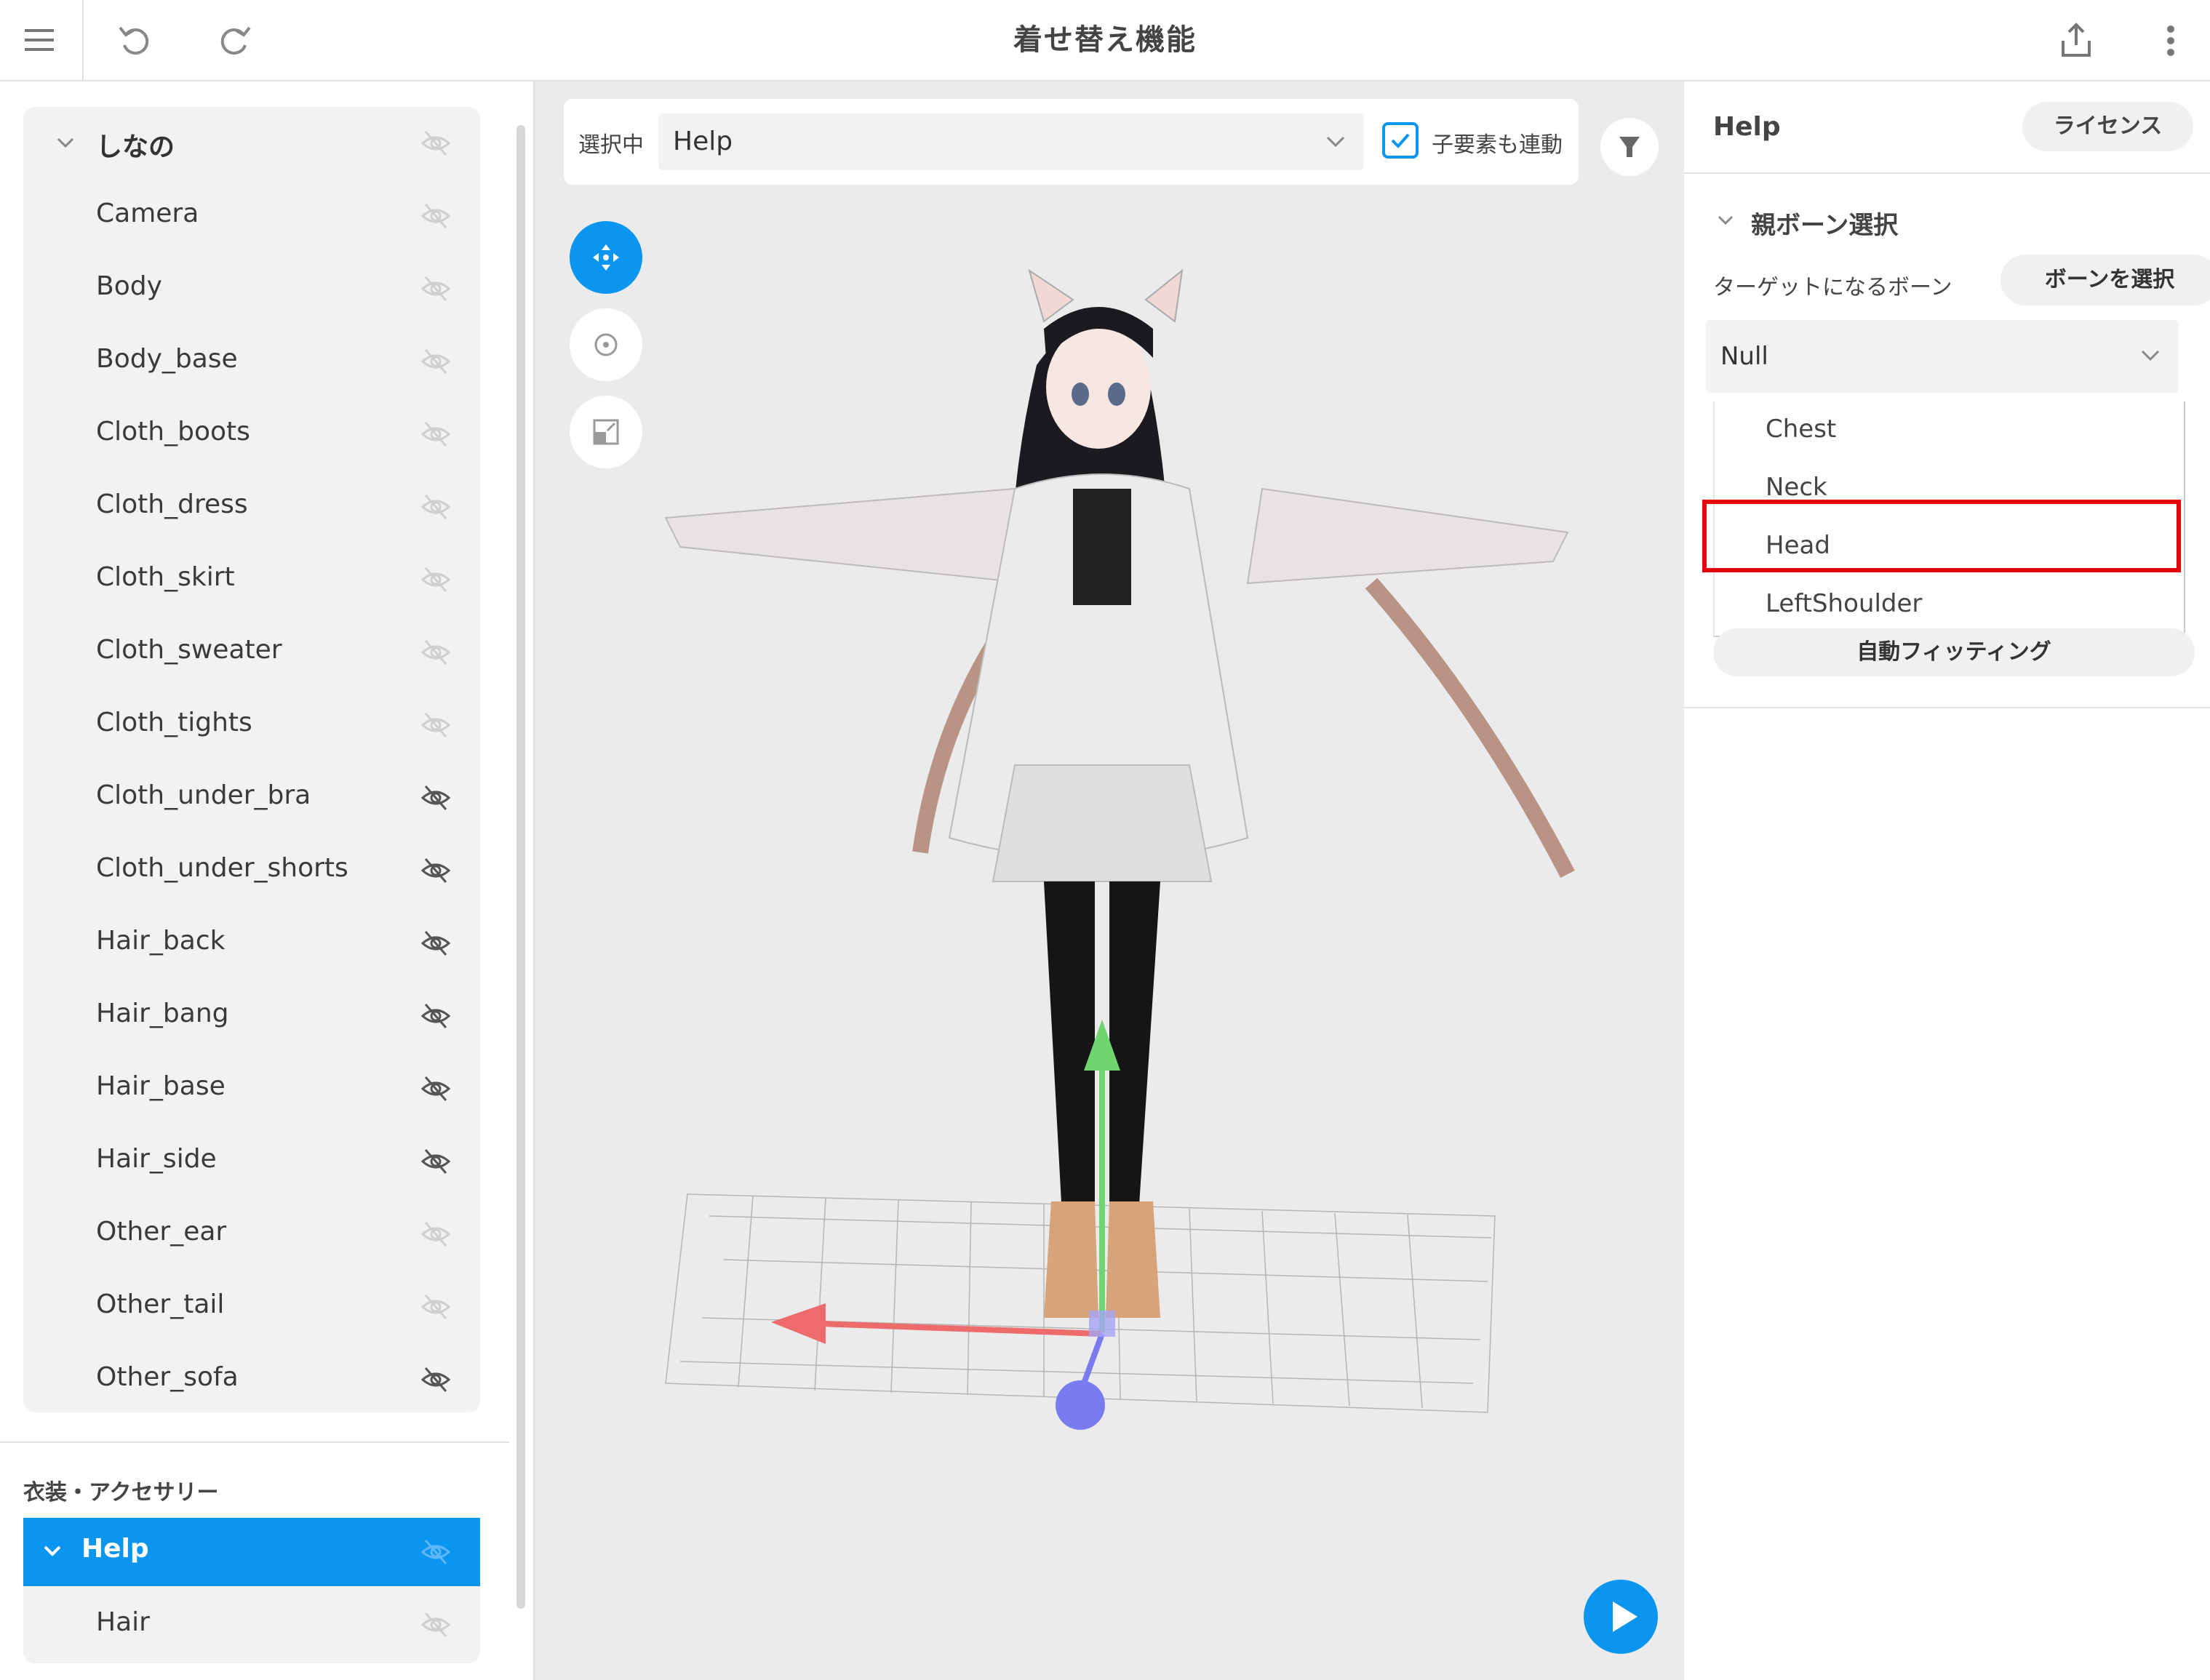 The width and height of the screenshot is (2210, 1680). What do you see at coordinates (1164, 295) in the screenshot?
I see `cat-ear-right` at bounding box center [1164, 295].